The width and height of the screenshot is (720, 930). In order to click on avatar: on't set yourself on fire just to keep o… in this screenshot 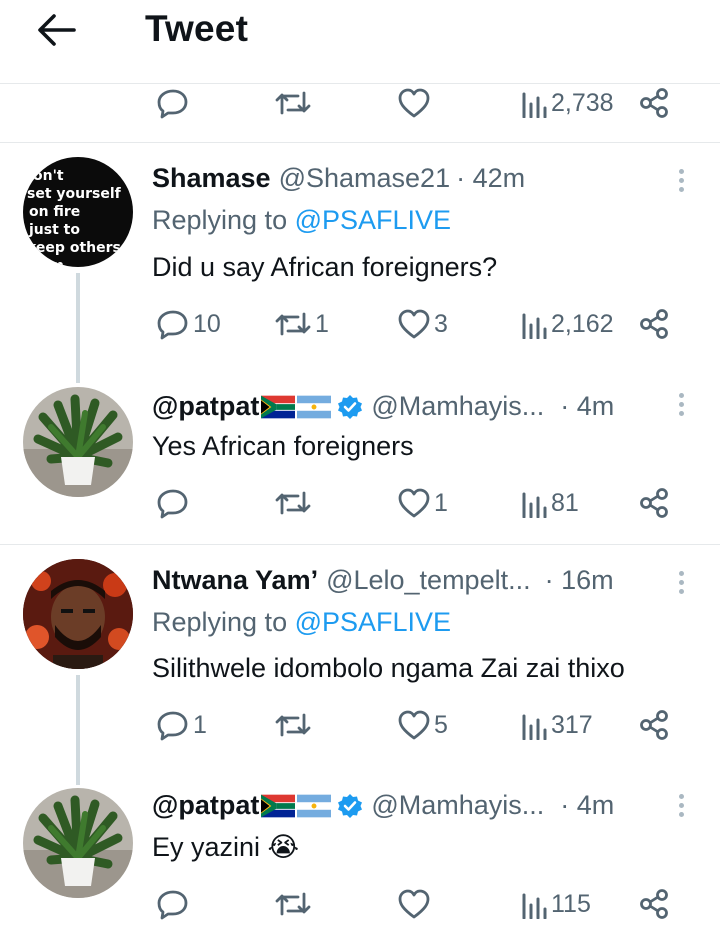, I will do `click(78, 212)`.